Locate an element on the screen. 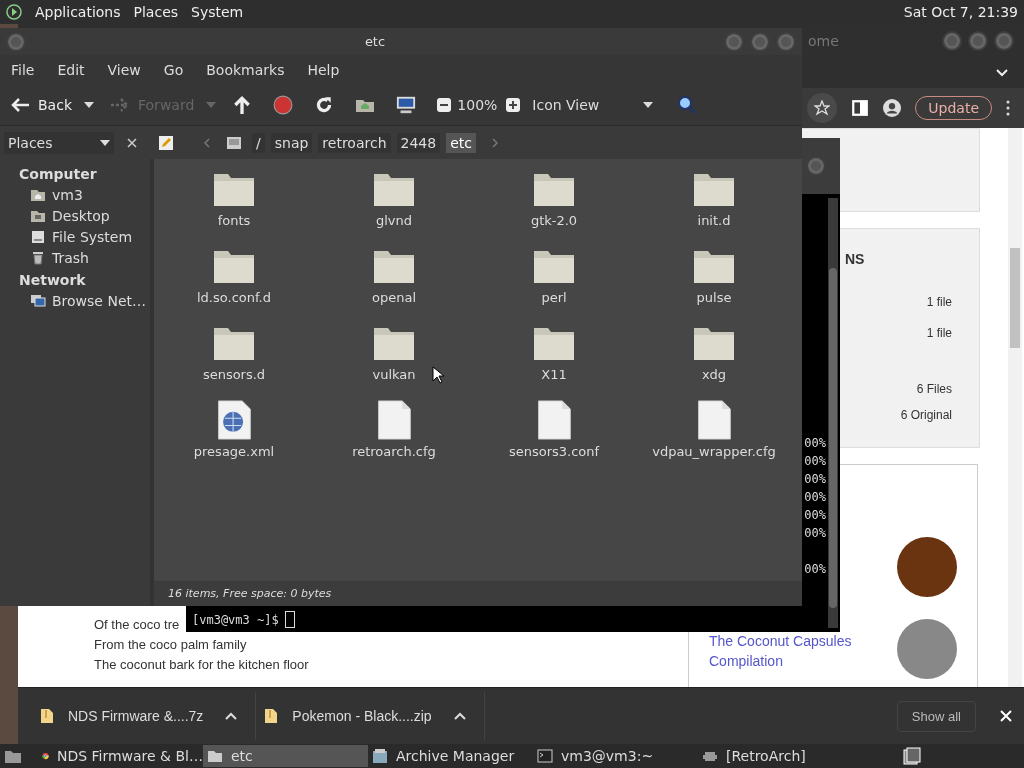 This screenshot has height=768, width=1024. panel-menu: System is located at coordinates (217, 12).